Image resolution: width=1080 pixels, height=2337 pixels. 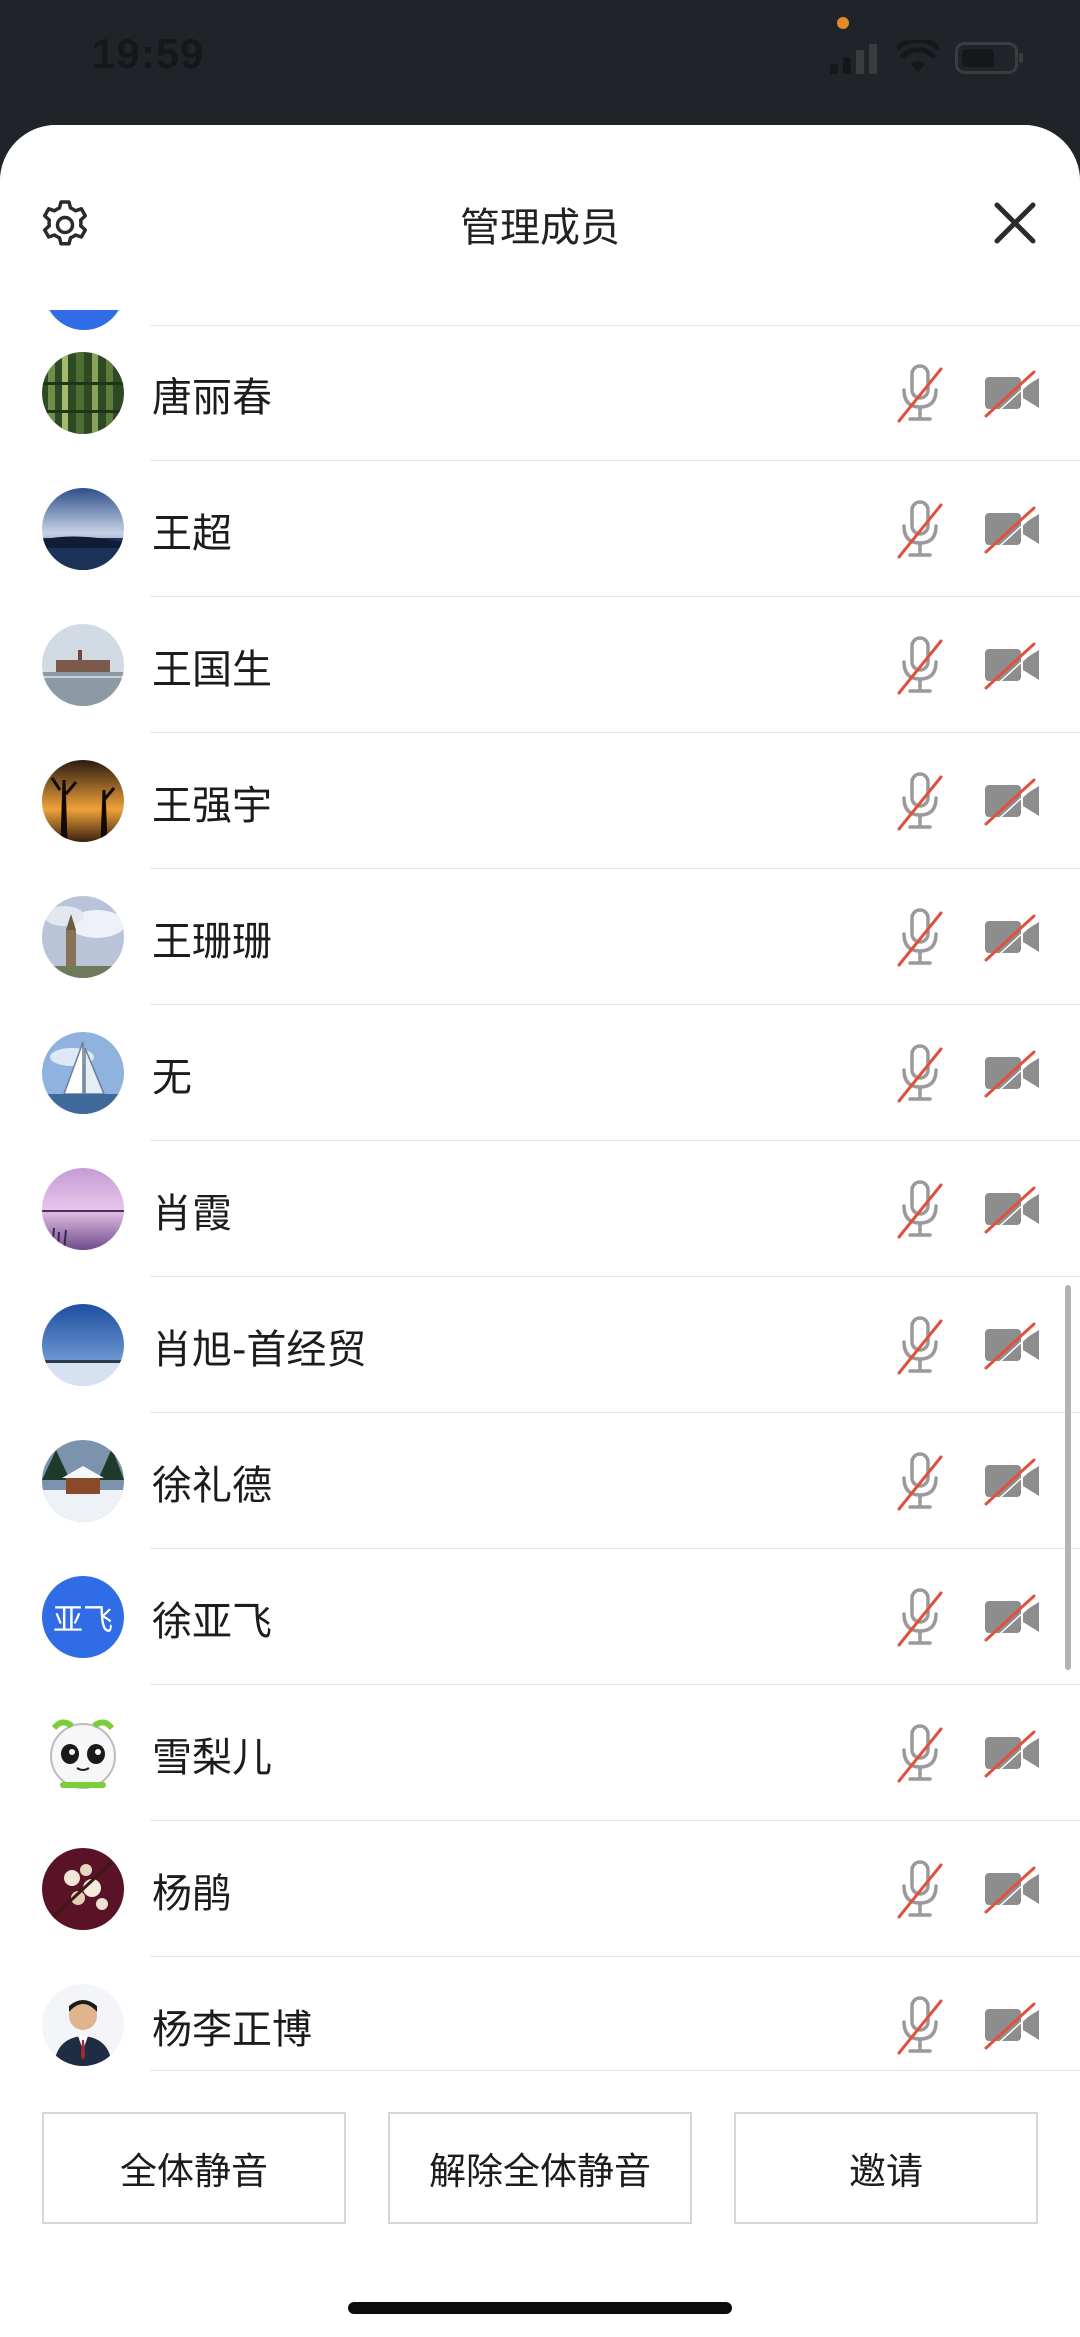 What do you see at coordinates (540, 2308) in the screenshot?
I see `home-indicator` at bounding box center [540, 2308].